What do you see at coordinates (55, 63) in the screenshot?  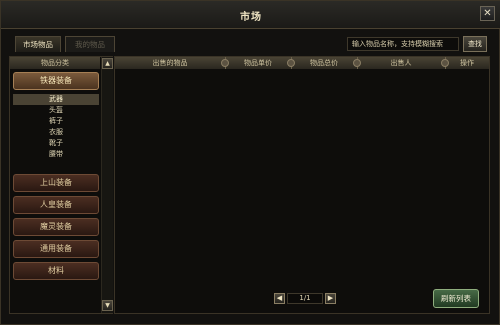 I see `category-header: 物品分类` at bounding box center [55, 63].